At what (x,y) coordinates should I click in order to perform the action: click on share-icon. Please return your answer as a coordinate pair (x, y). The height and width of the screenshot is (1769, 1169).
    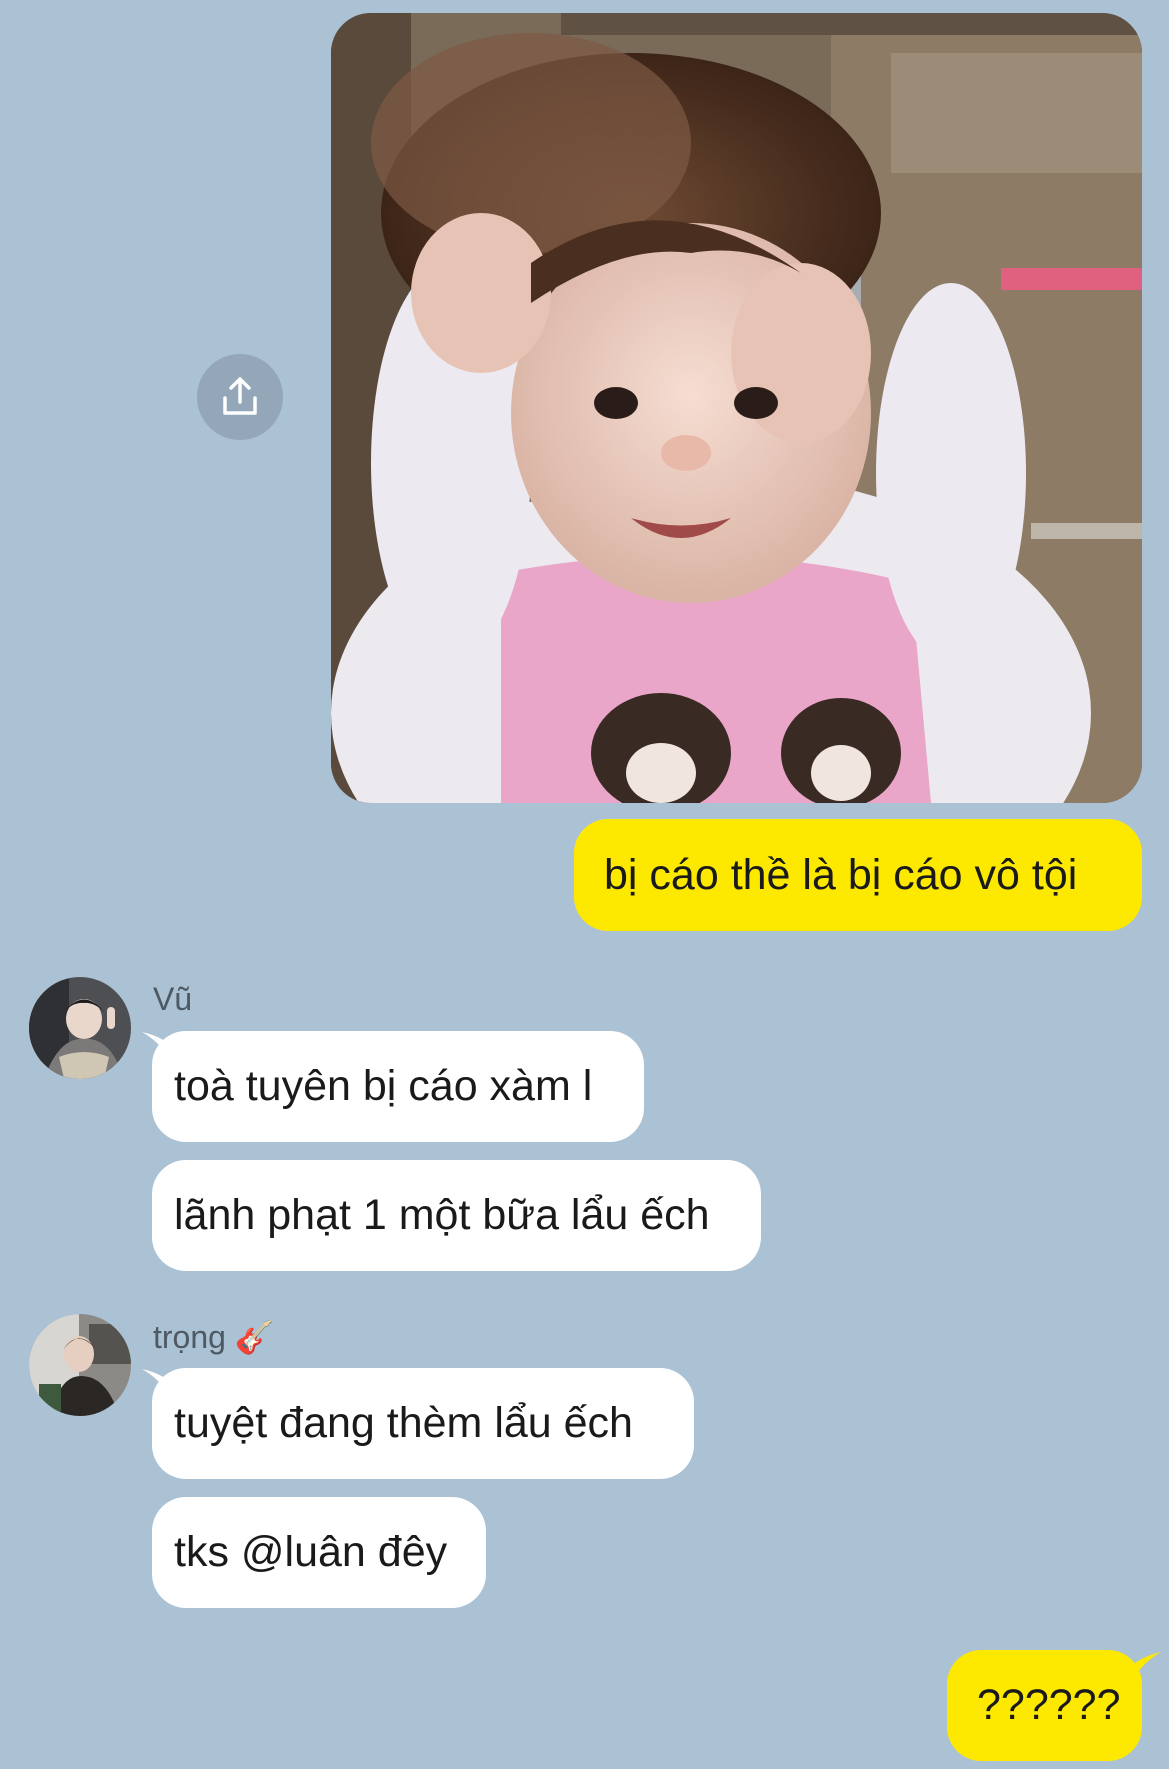
    Looking at the image, I should click on (240, 396).